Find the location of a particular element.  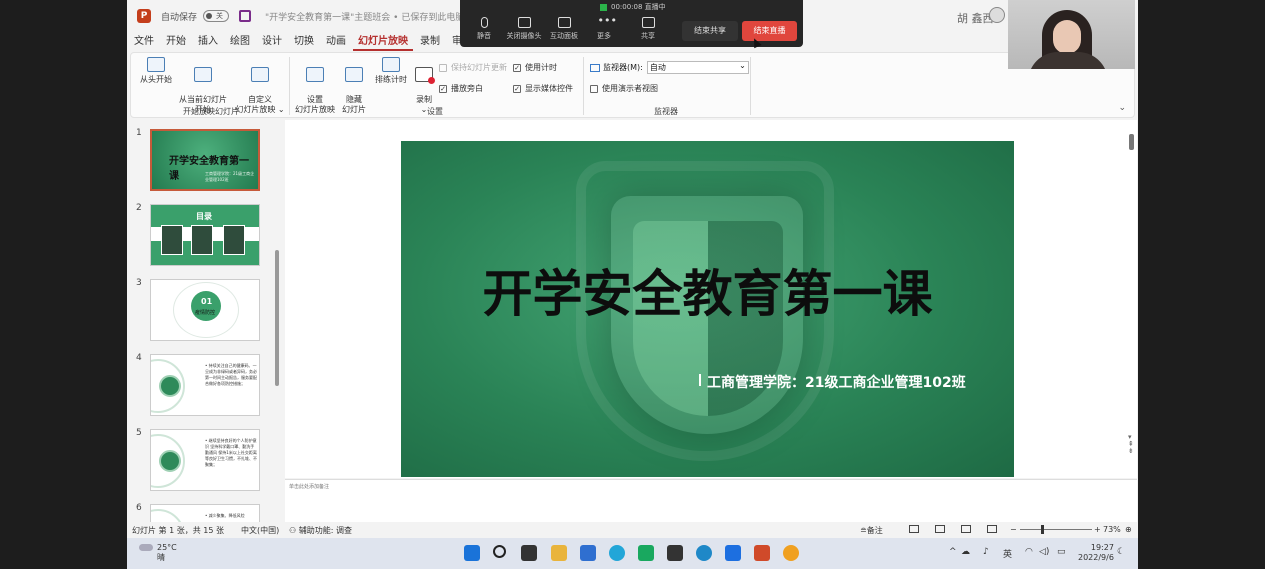

windows-start-icon is located at coordinates (472, 553).